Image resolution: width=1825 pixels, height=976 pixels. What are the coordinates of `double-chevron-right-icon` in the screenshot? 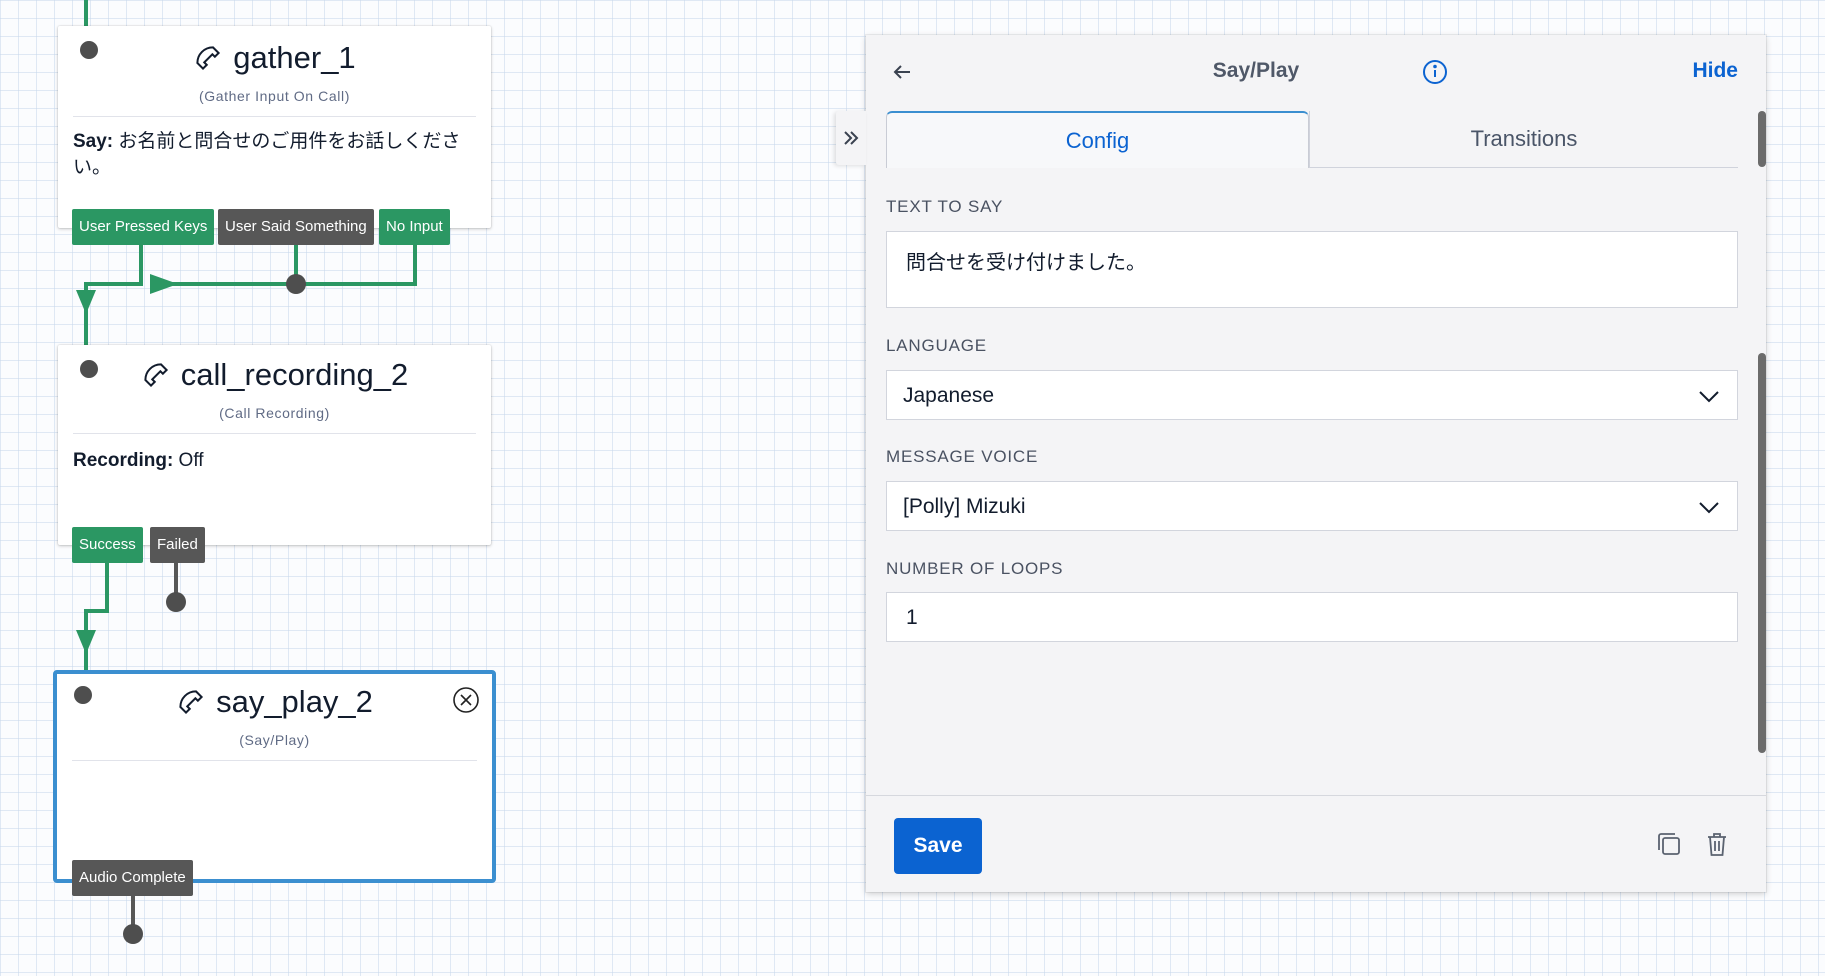 It's located at (851, 138).